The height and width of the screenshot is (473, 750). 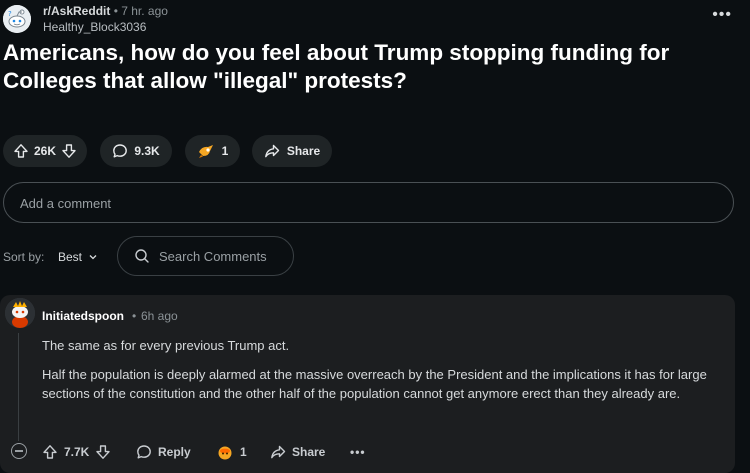 I want to click on sort-dropdown: Best, so click(x=78, y=257).